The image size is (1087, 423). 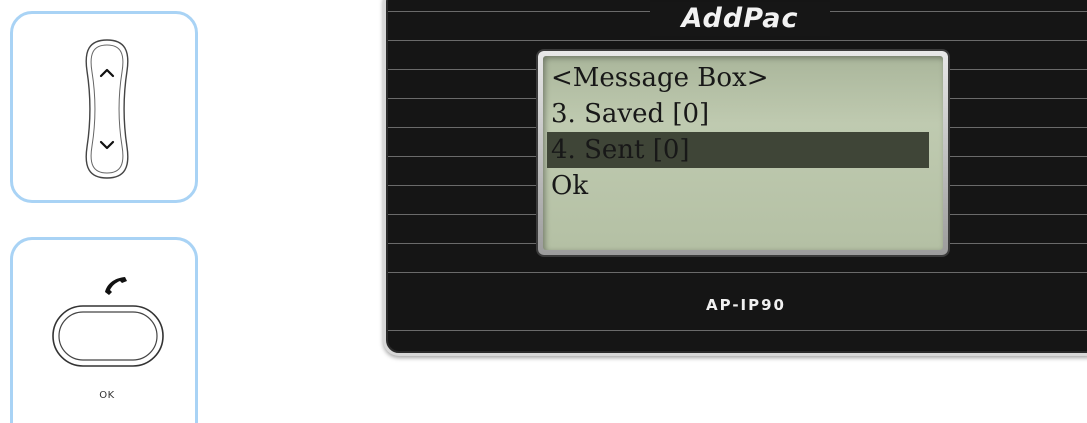 I want to click on ok-label: OK, so click(x=107, y=395).